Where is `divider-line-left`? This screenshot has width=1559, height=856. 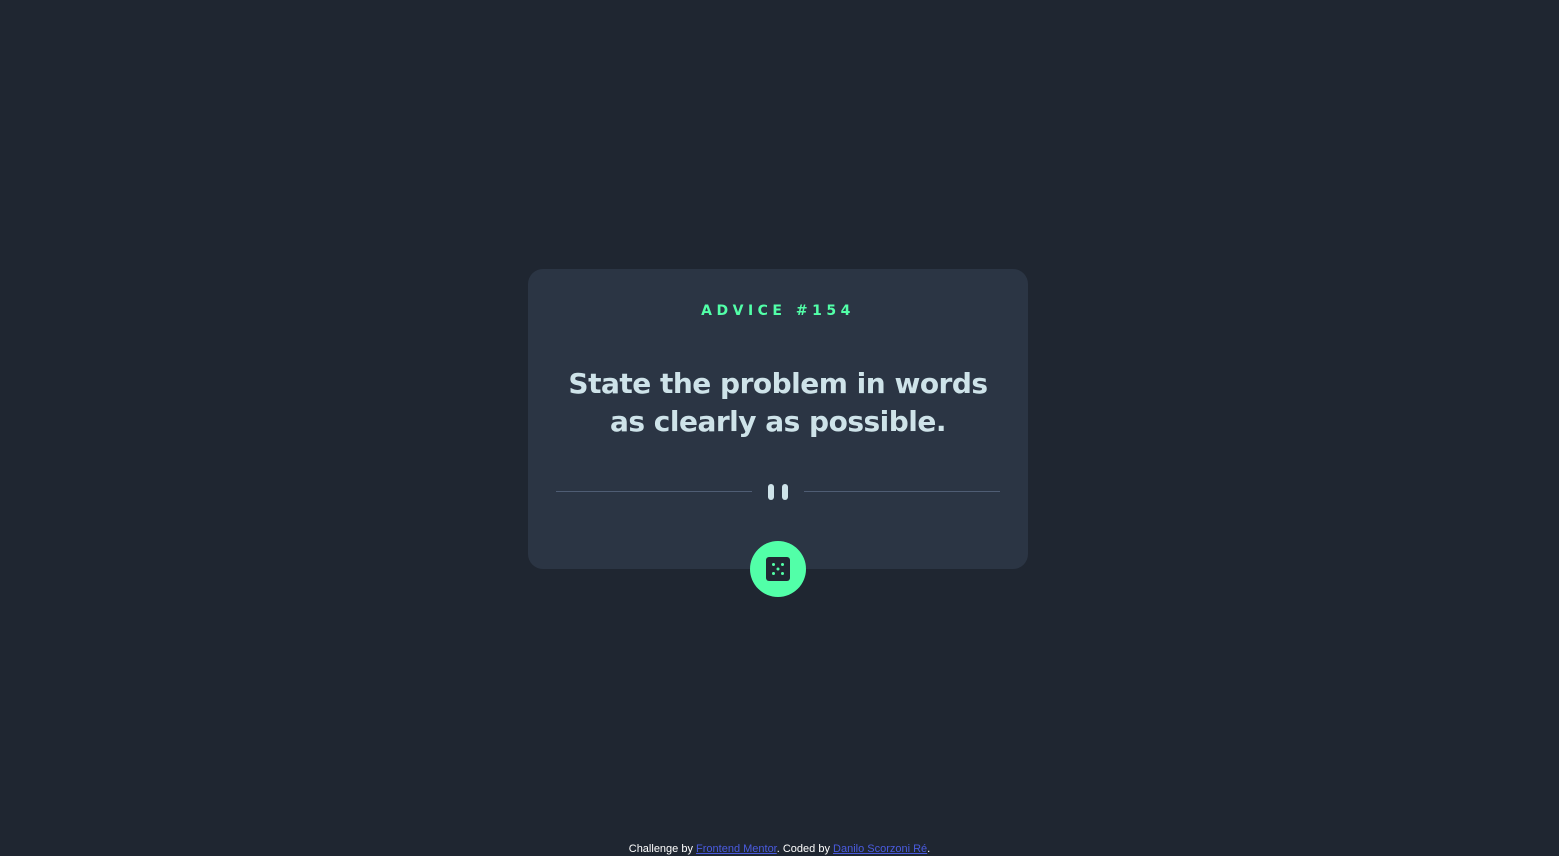 divider-line-left is located at coordinates (654, 491).